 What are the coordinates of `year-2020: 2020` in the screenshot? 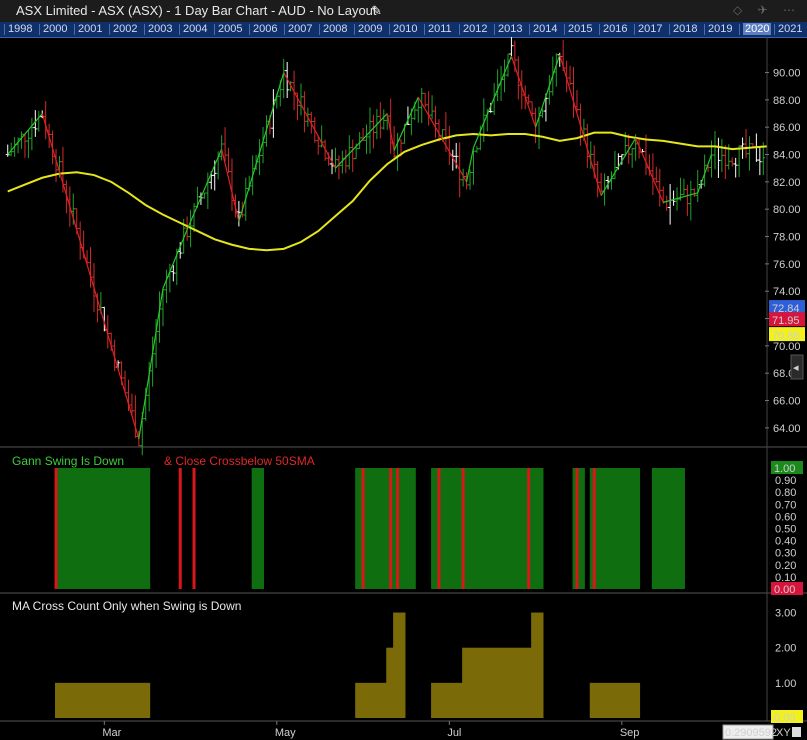 It's located at (757, 29).